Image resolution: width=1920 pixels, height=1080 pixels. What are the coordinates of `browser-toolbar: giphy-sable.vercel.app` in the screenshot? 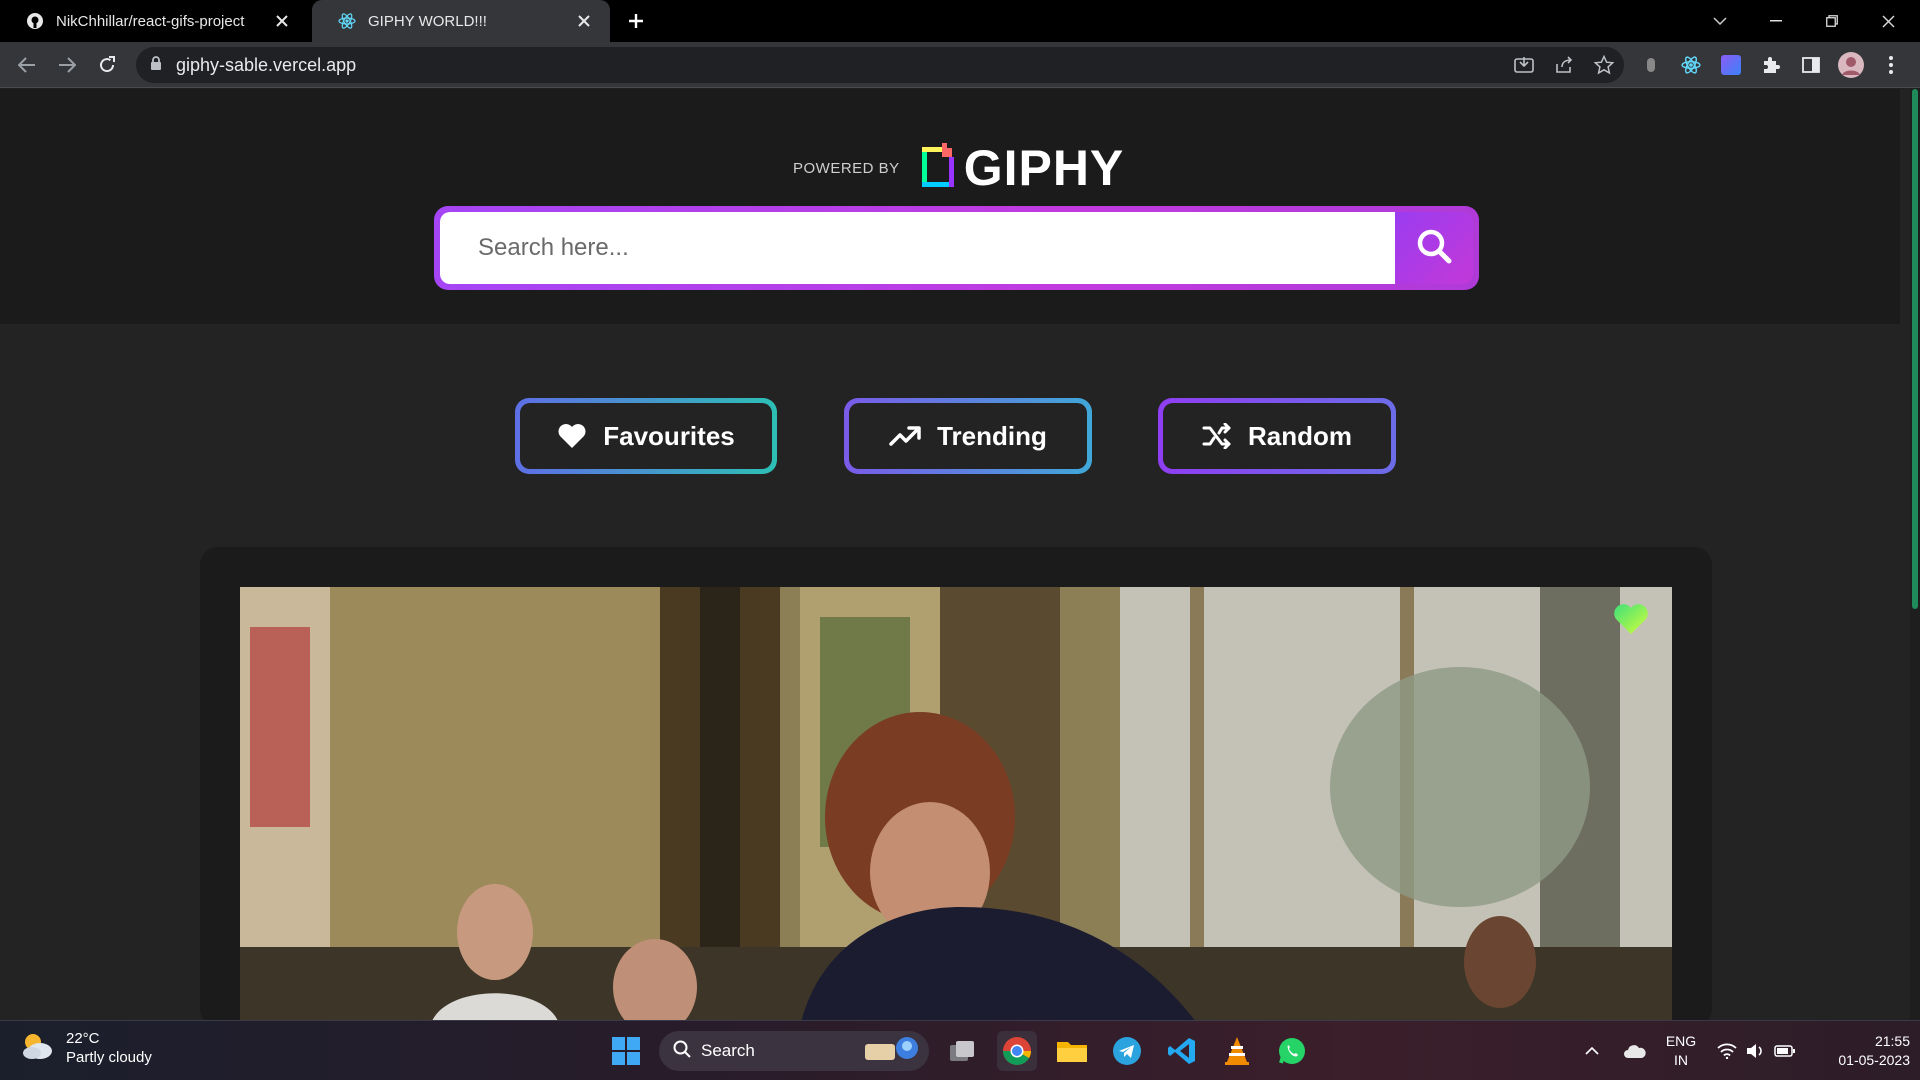 It's located at (960, 65).